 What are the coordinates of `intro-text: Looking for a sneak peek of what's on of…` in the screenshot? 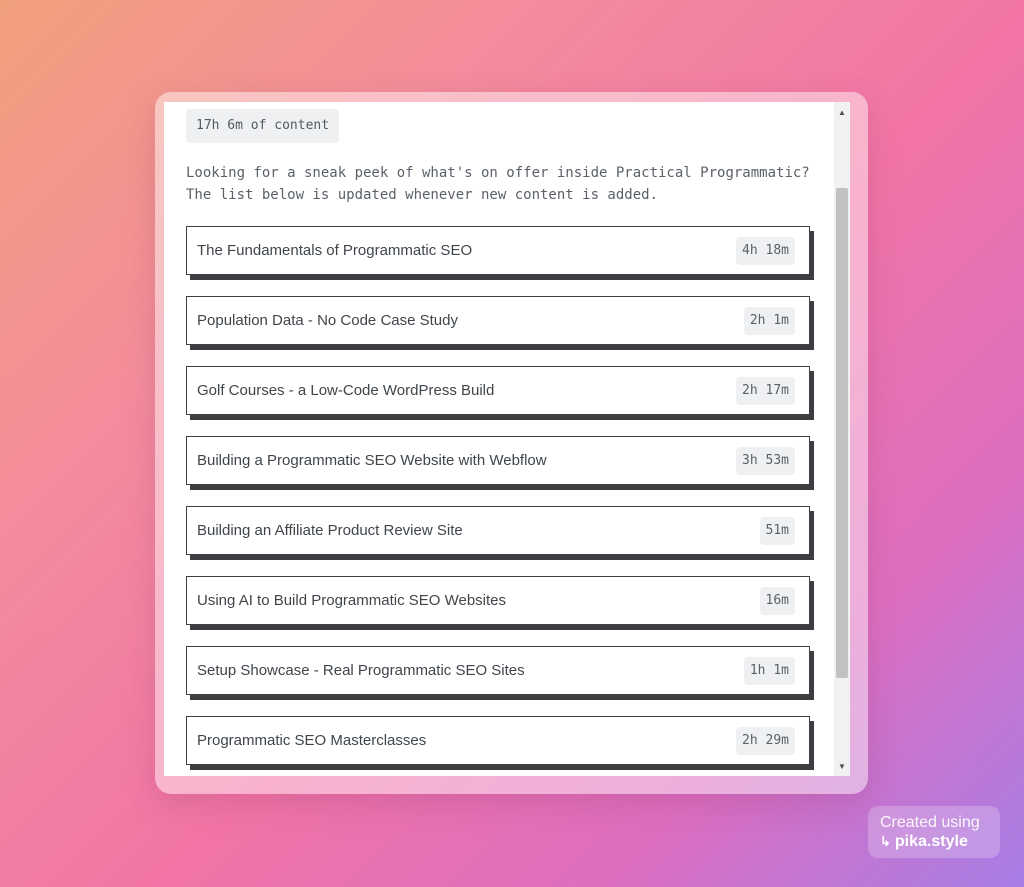 It's located at (498, 184).